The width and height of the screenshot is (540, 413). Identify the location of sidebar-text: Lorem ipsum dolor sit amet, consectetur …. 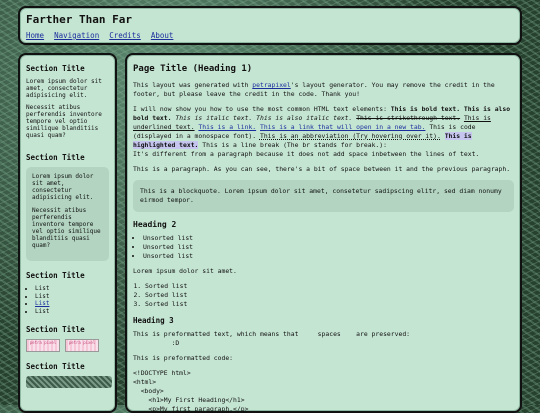
(64, 88).